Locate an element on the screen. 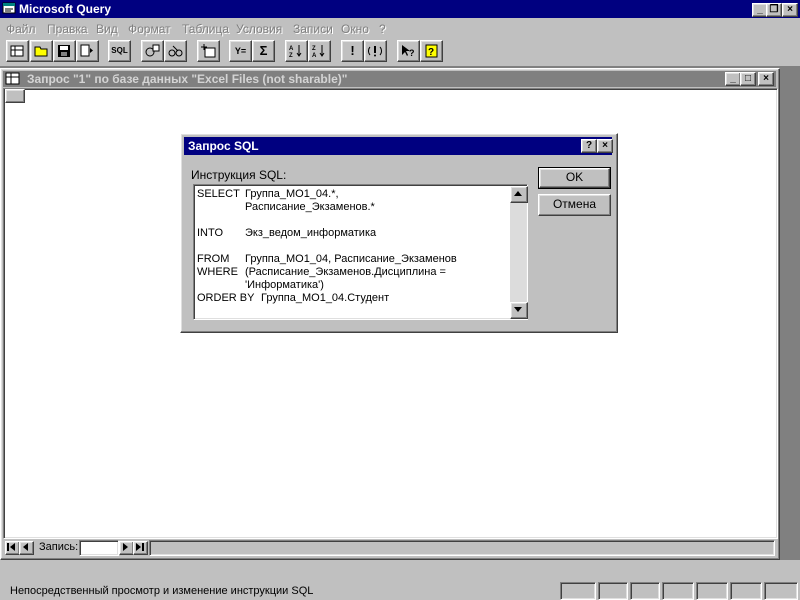  cancel-button-label: Отмена is located at coordinates (574, 204).